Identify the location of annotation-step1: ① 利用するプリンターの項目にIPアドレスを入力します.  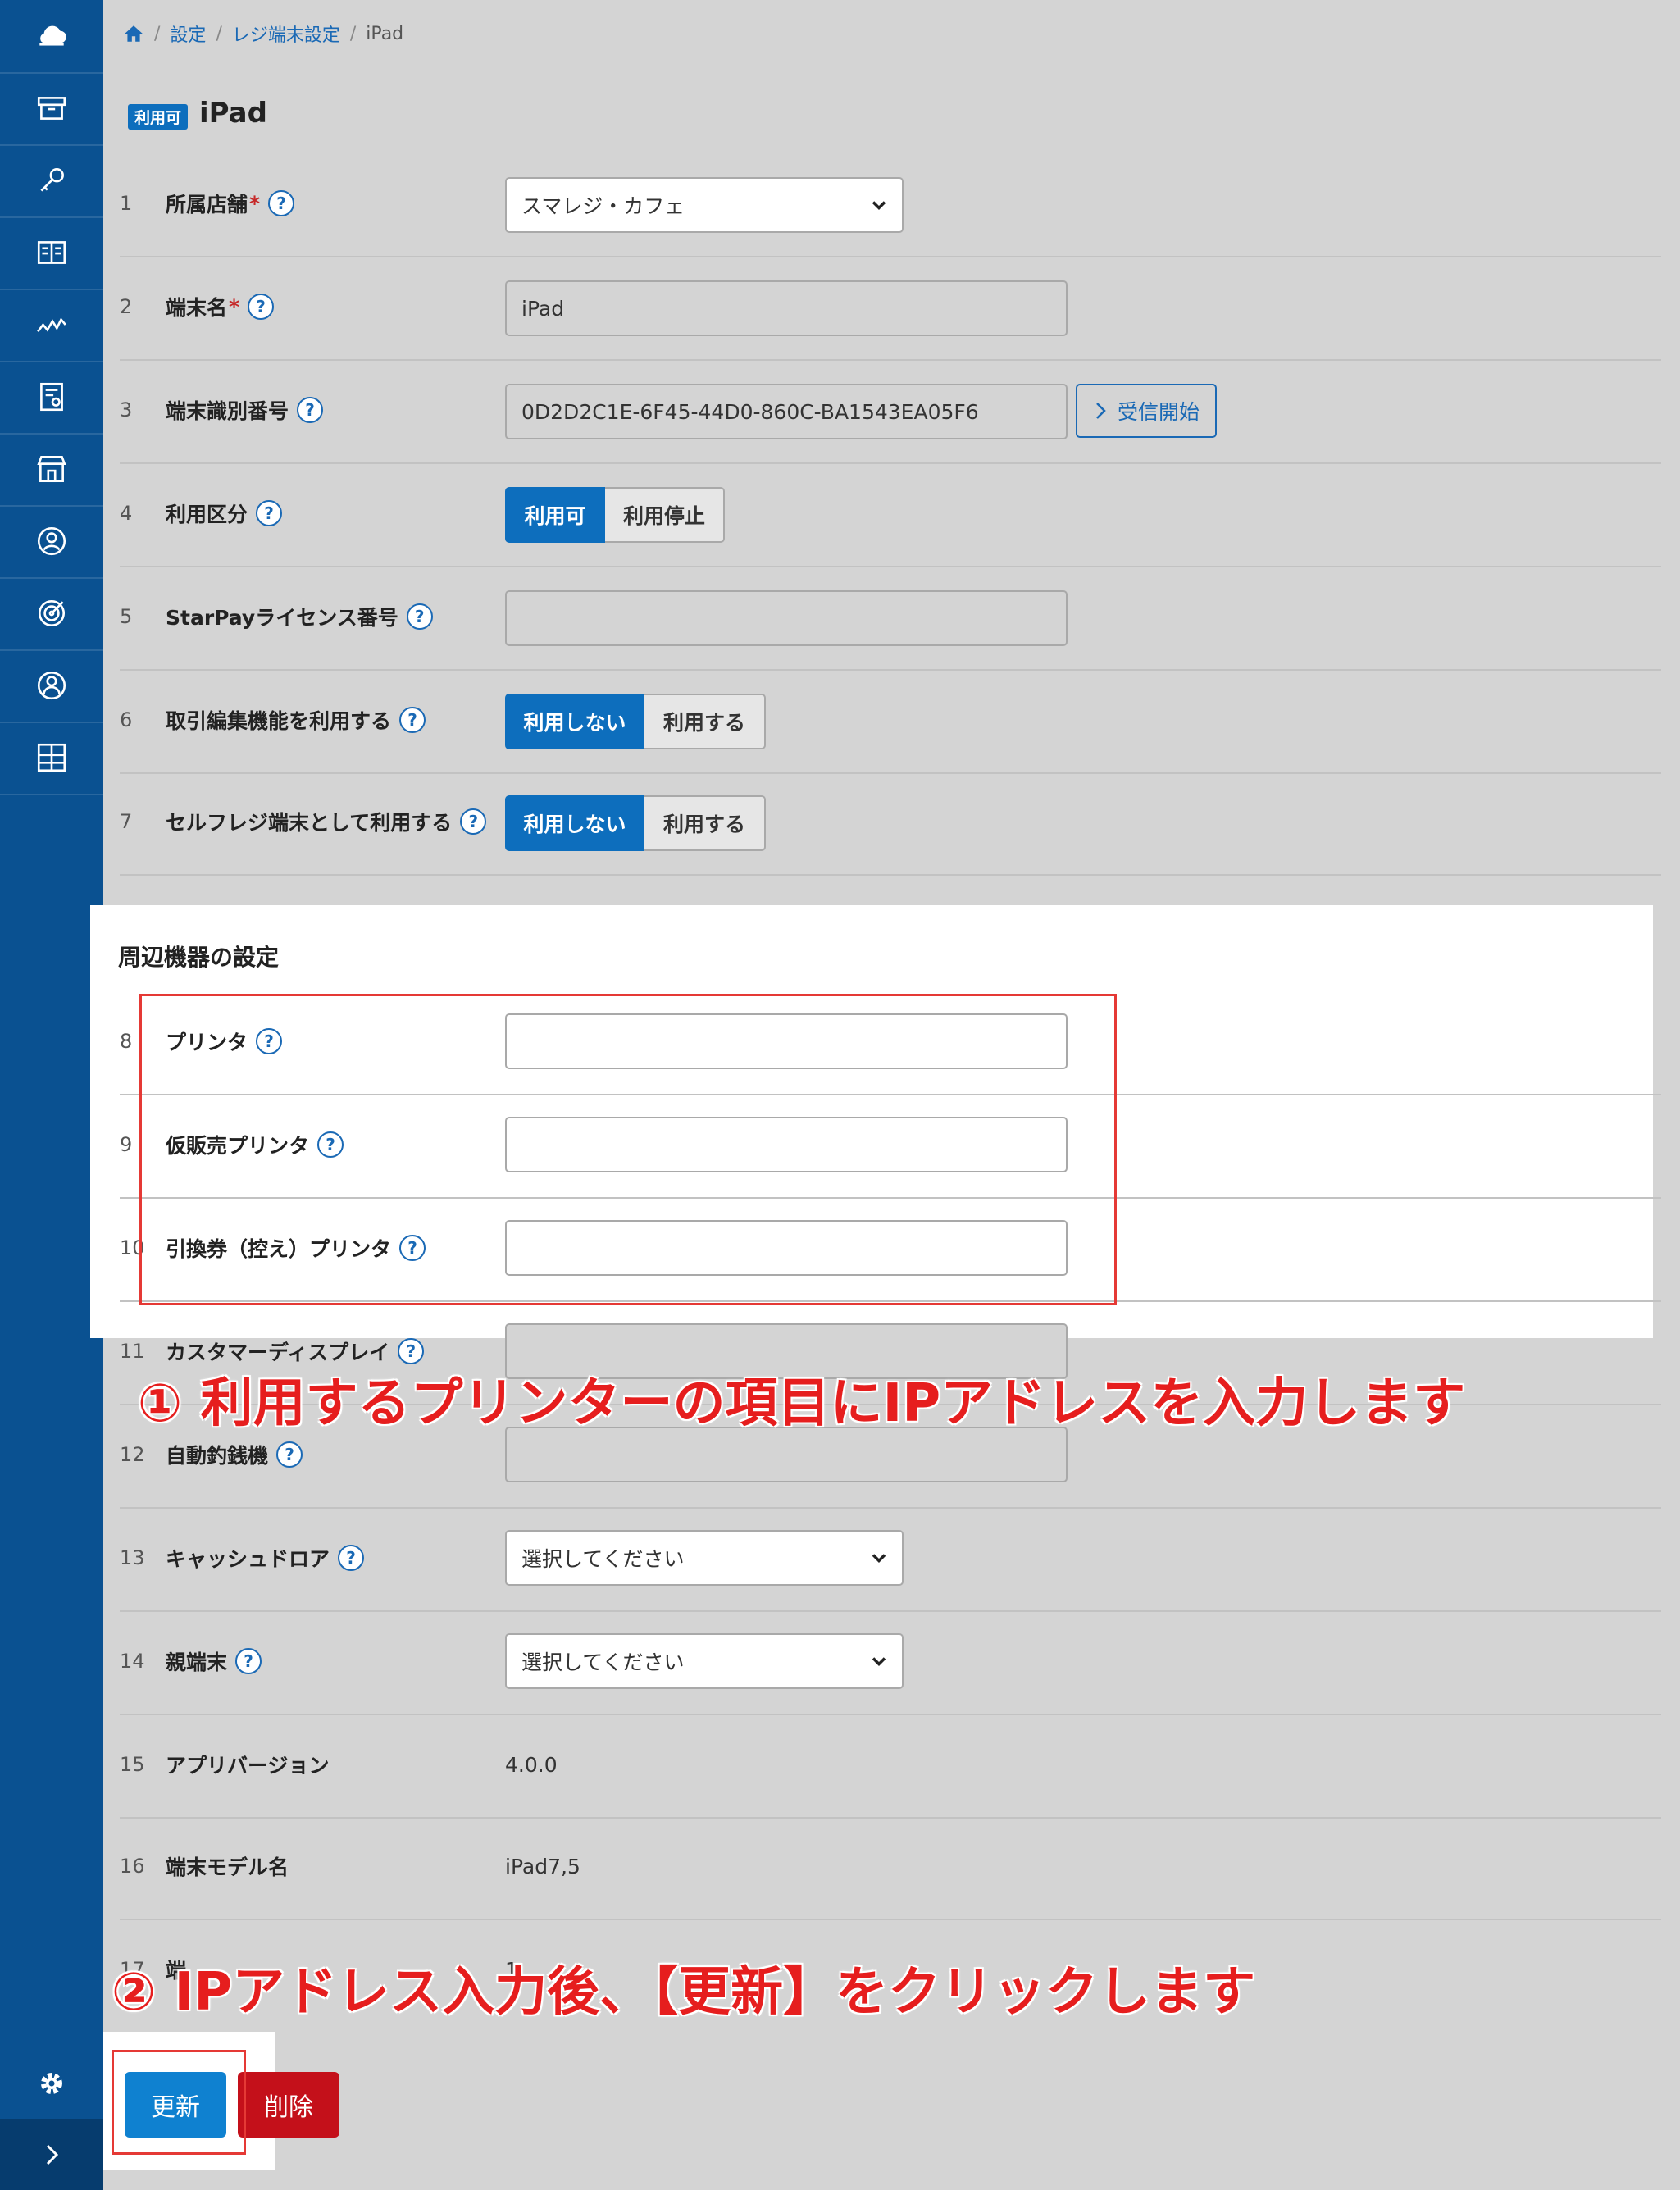
(802, 1403).